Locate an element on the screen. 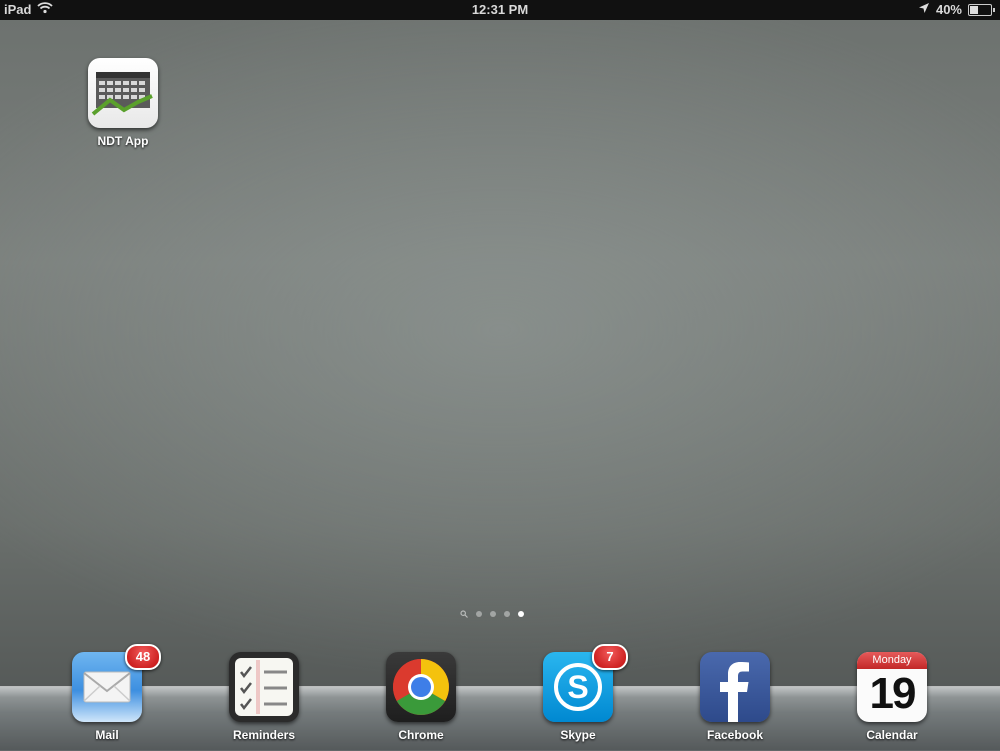 The image size is (1000, 751). dock-app-reminders: Reminders is located at coordinates (264, 697).